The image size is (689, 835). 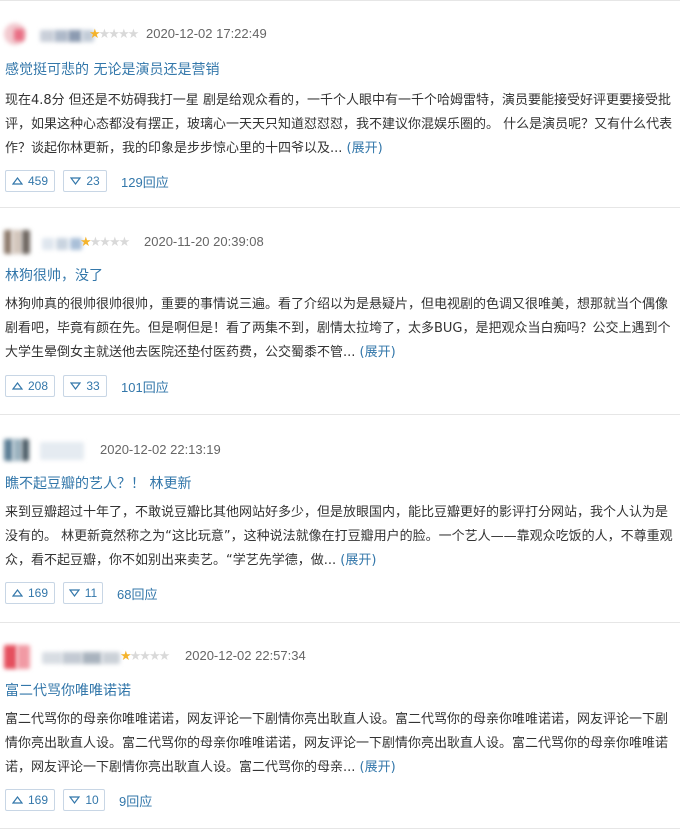 I want to click on review-header: ★★★★★ 2020-12-02 17:22:49, so click(x=135, y=34).